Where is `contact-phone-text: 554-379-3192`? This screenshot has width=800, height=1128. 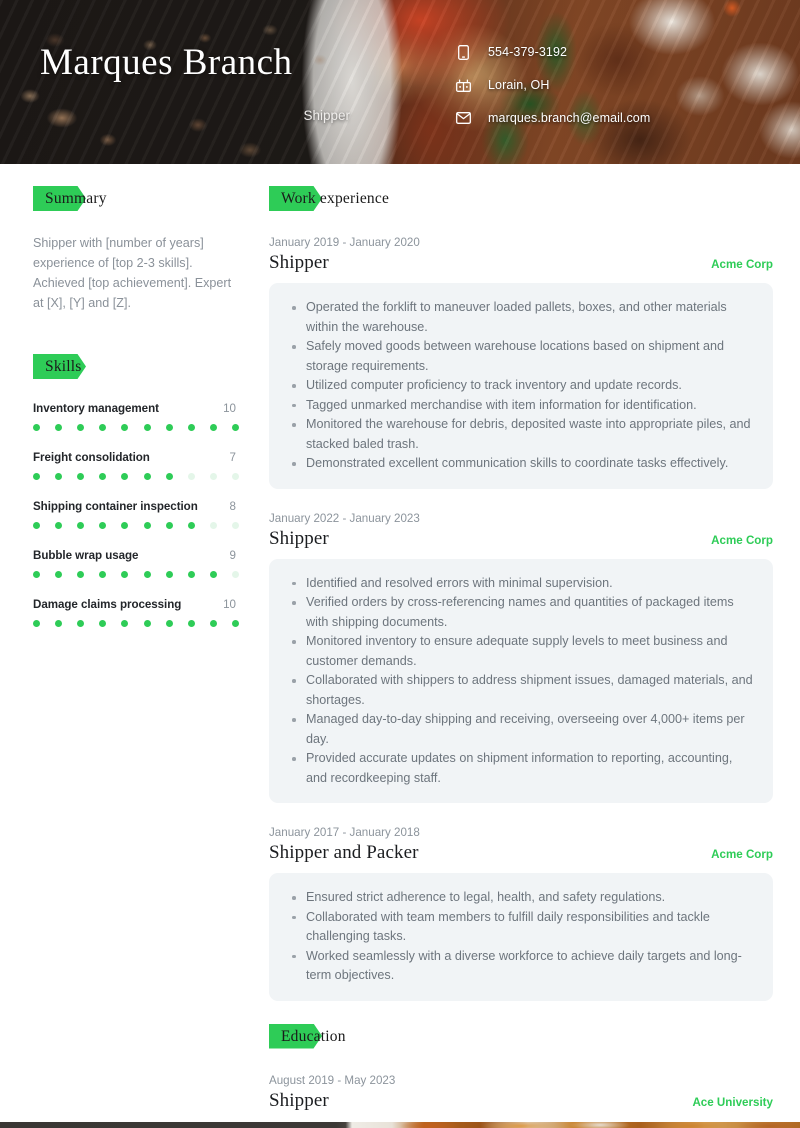 contact-phone-text: 554-379-3192 is located at coordinates (528, 52).